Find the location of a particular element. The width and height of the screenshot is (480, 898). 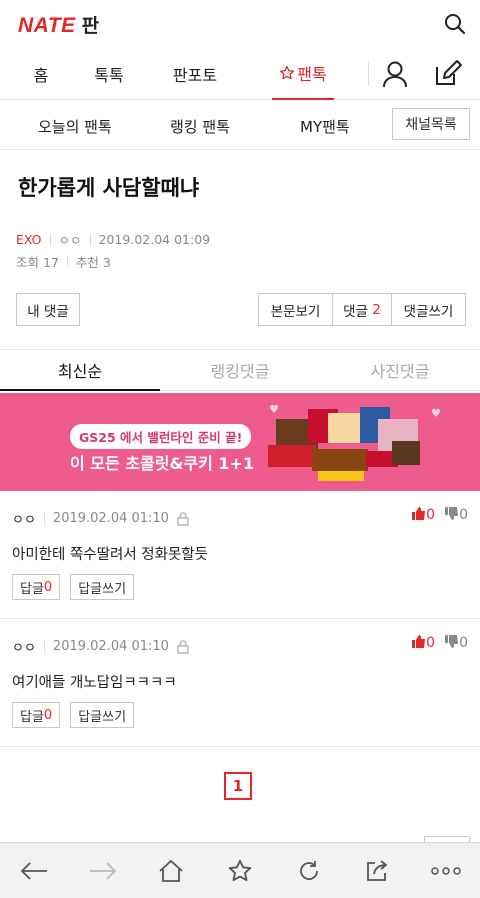

tab-ranking-comments: 랭킹댓글 is located at coordinates (240, 370).